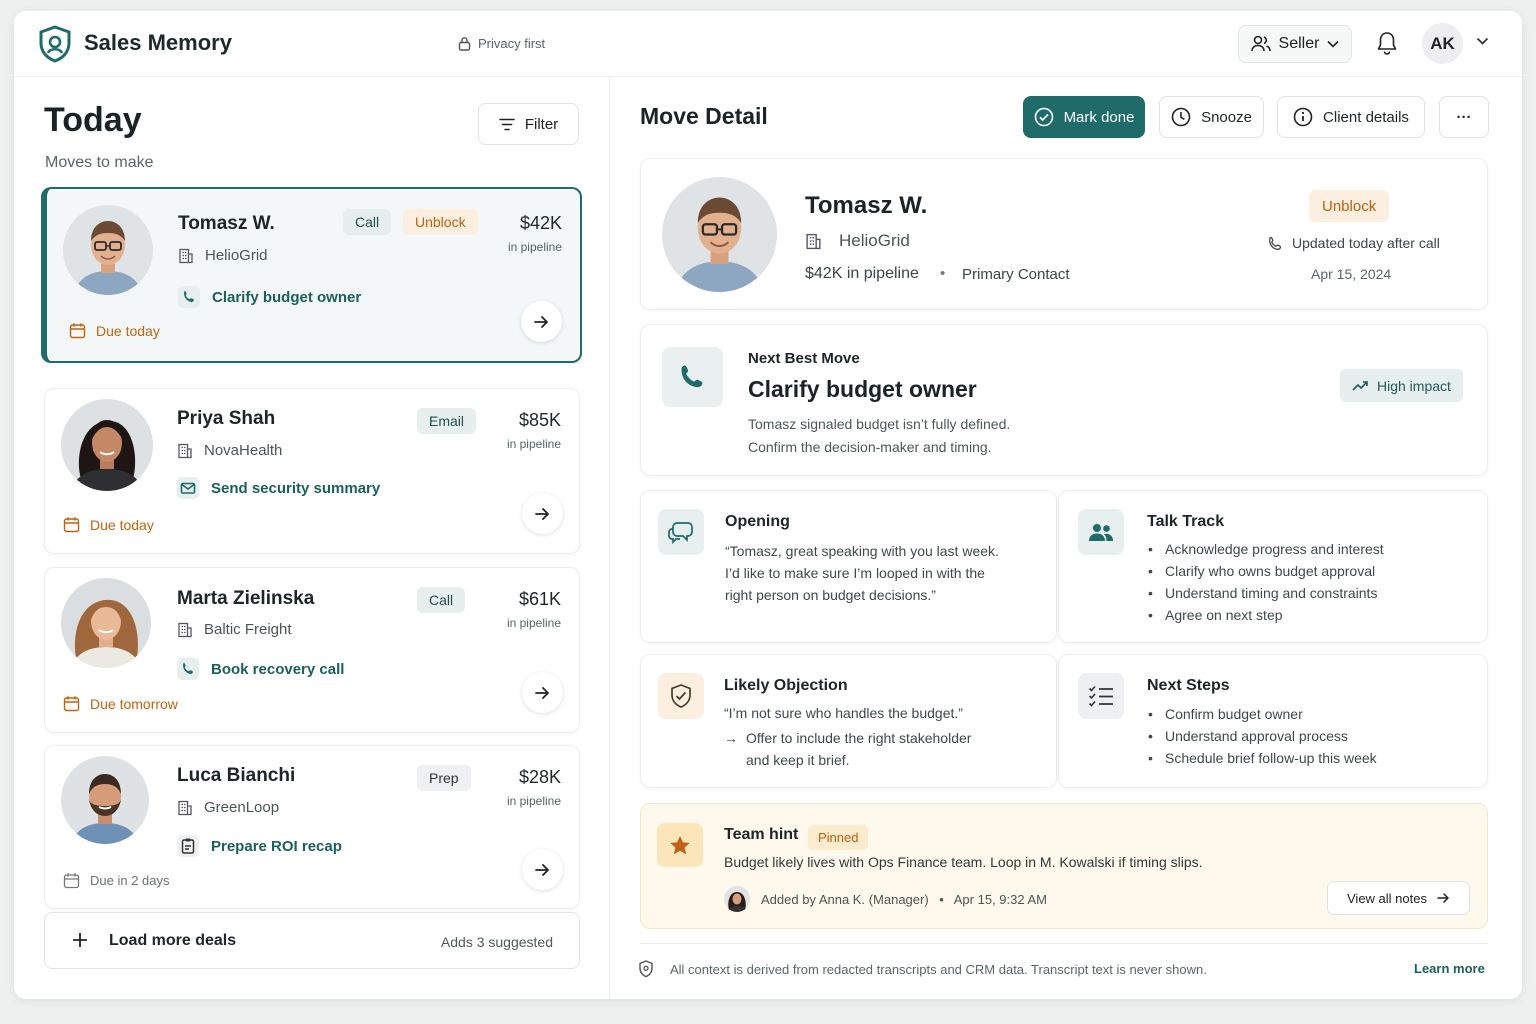  I want to click on list-item: Schedule brief follow-up this week, so click(1262, 758).